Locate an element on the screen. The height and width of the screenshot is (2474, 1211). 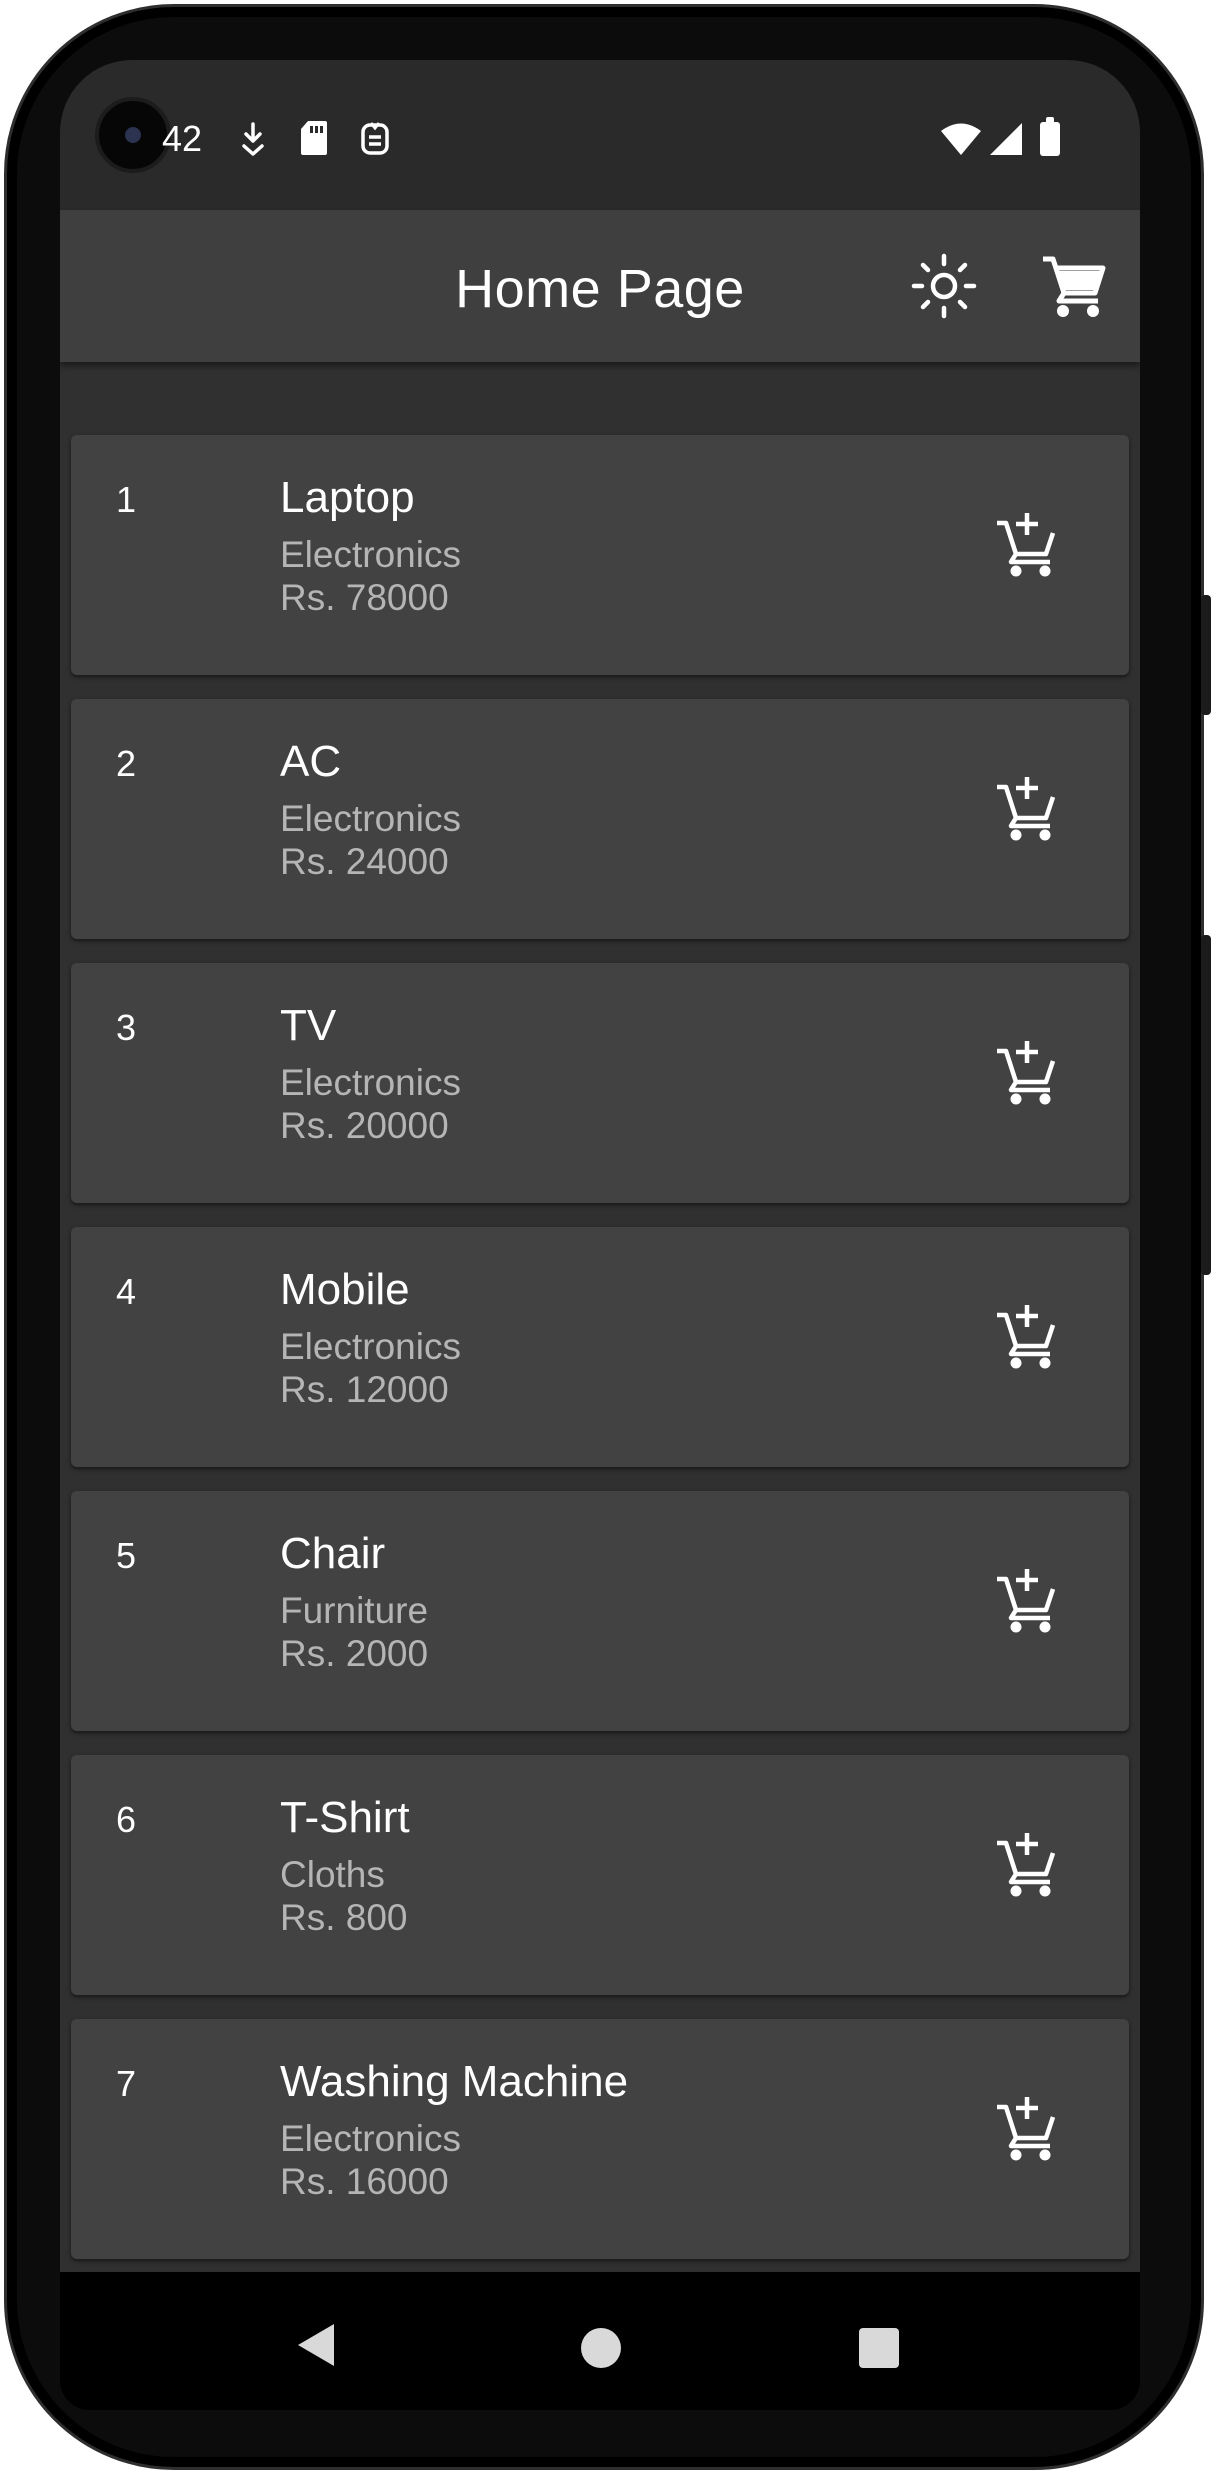
product-index: 2 is located at coordinates (126, 763).